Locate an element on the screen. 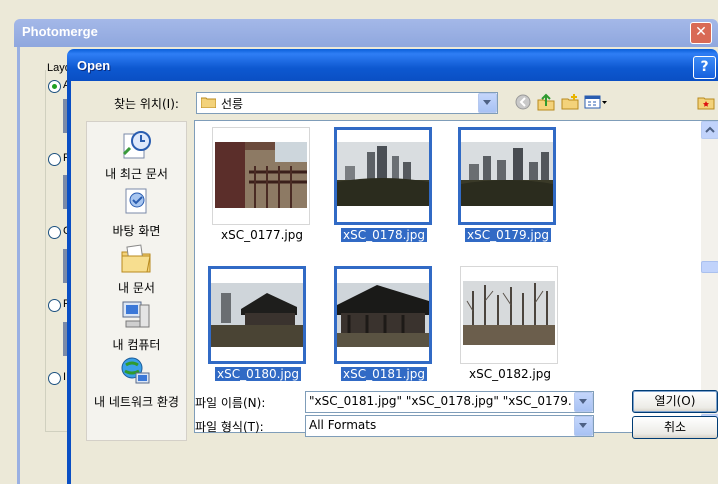 The width and height of the screenshot is (718, 484). place-network: 내 네트워크 환경 is located at coordinates (136, 383).